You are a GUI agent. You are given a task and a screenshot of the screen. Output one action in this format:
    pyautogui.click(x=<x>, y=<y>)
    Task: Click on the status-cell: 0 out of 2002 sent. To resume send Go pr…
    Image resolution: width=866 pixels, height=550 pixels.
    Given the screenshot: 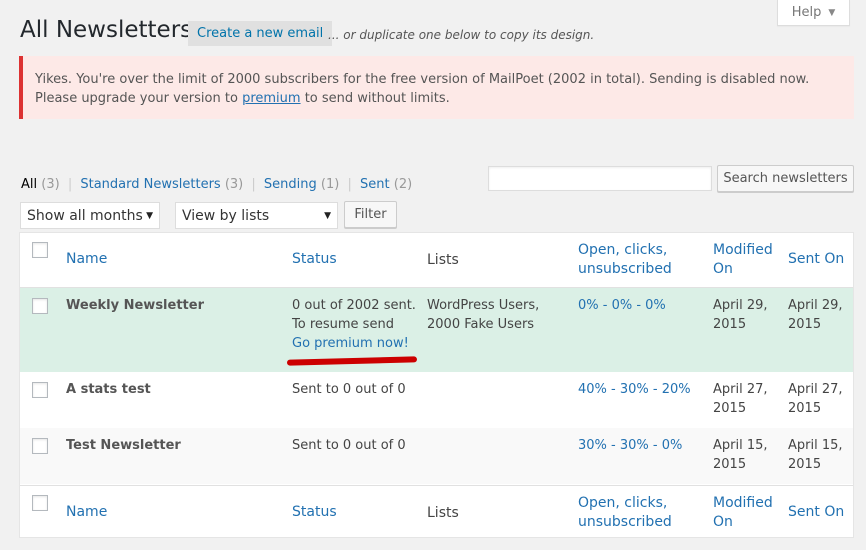 What is the action you would take?
    pyautogui.click(x=354, y=324)
    